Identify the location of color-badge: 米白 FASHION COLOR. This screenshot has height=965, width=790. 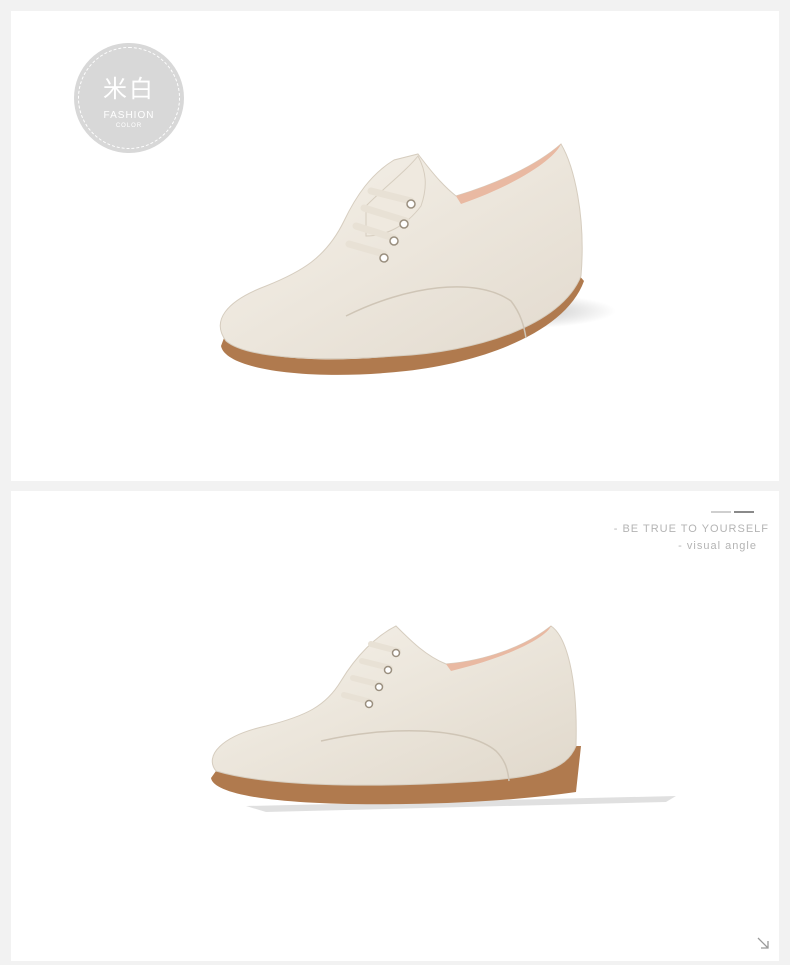
(129, 98).